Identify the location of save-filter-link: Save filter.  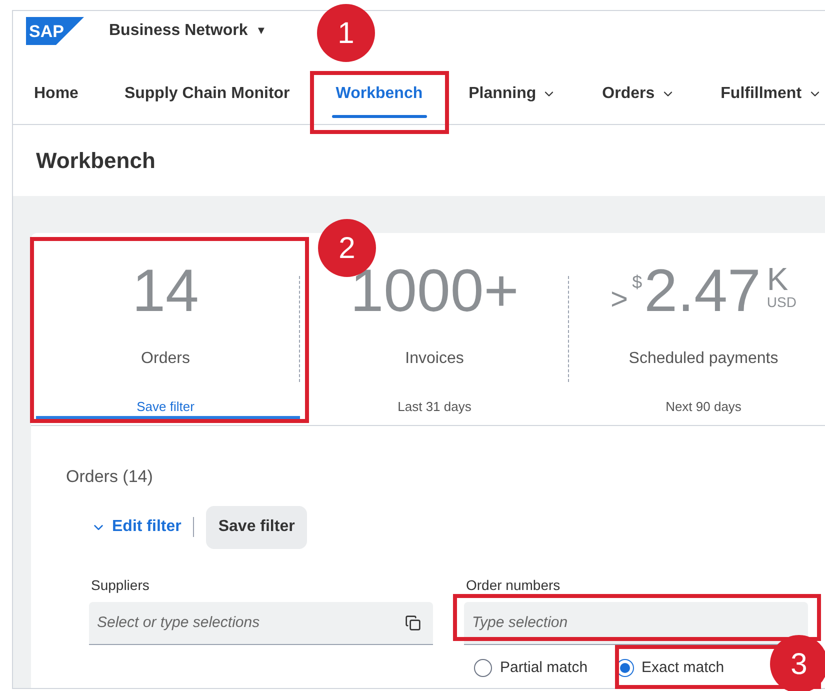
(165, 406).